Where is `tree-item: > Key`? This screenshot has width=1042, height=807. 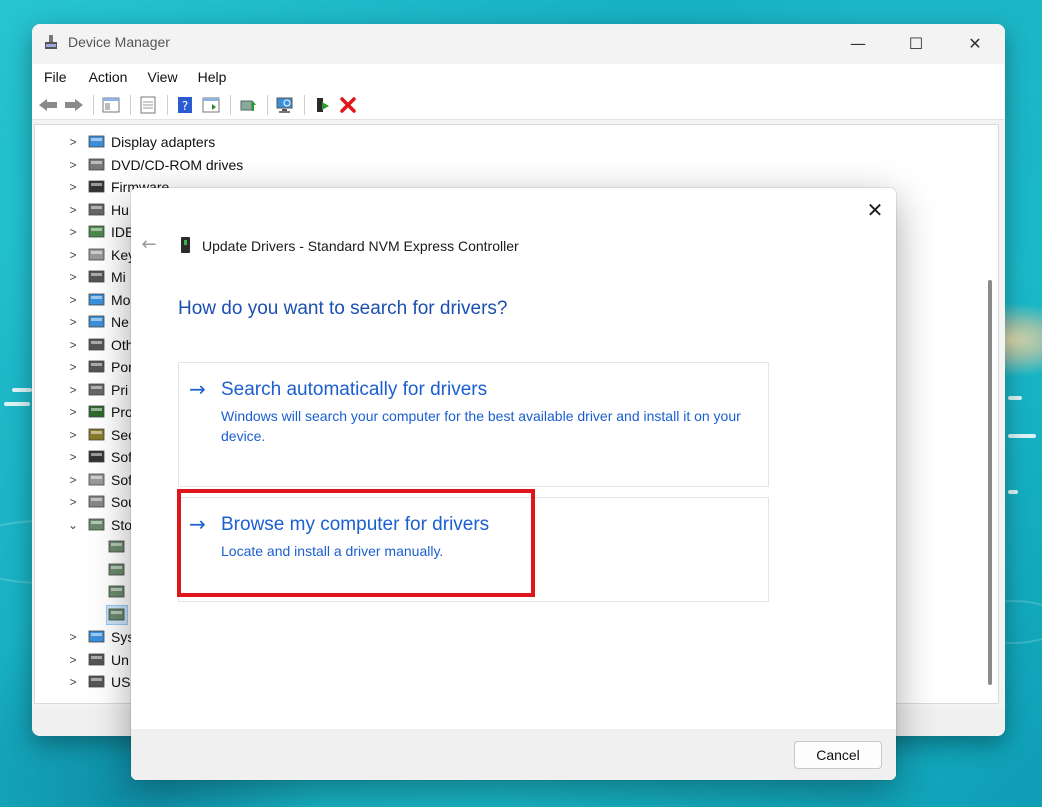 tree-item: > Key is located at coordinates (100, 255).